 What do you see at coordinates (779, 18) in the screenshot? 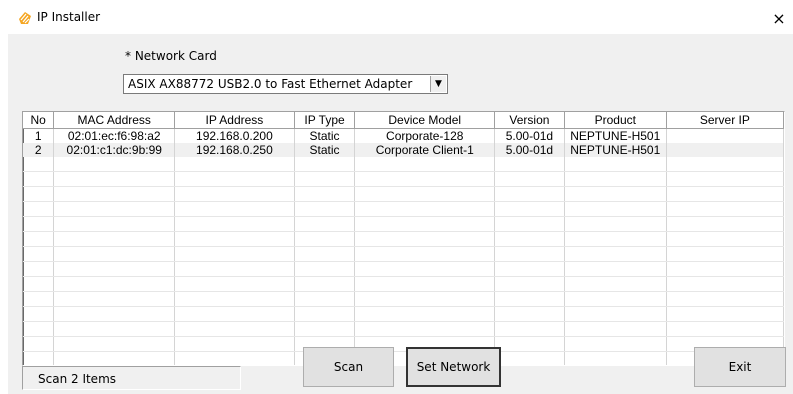
I see `close-button: ×` at bounding box center [779, 18].